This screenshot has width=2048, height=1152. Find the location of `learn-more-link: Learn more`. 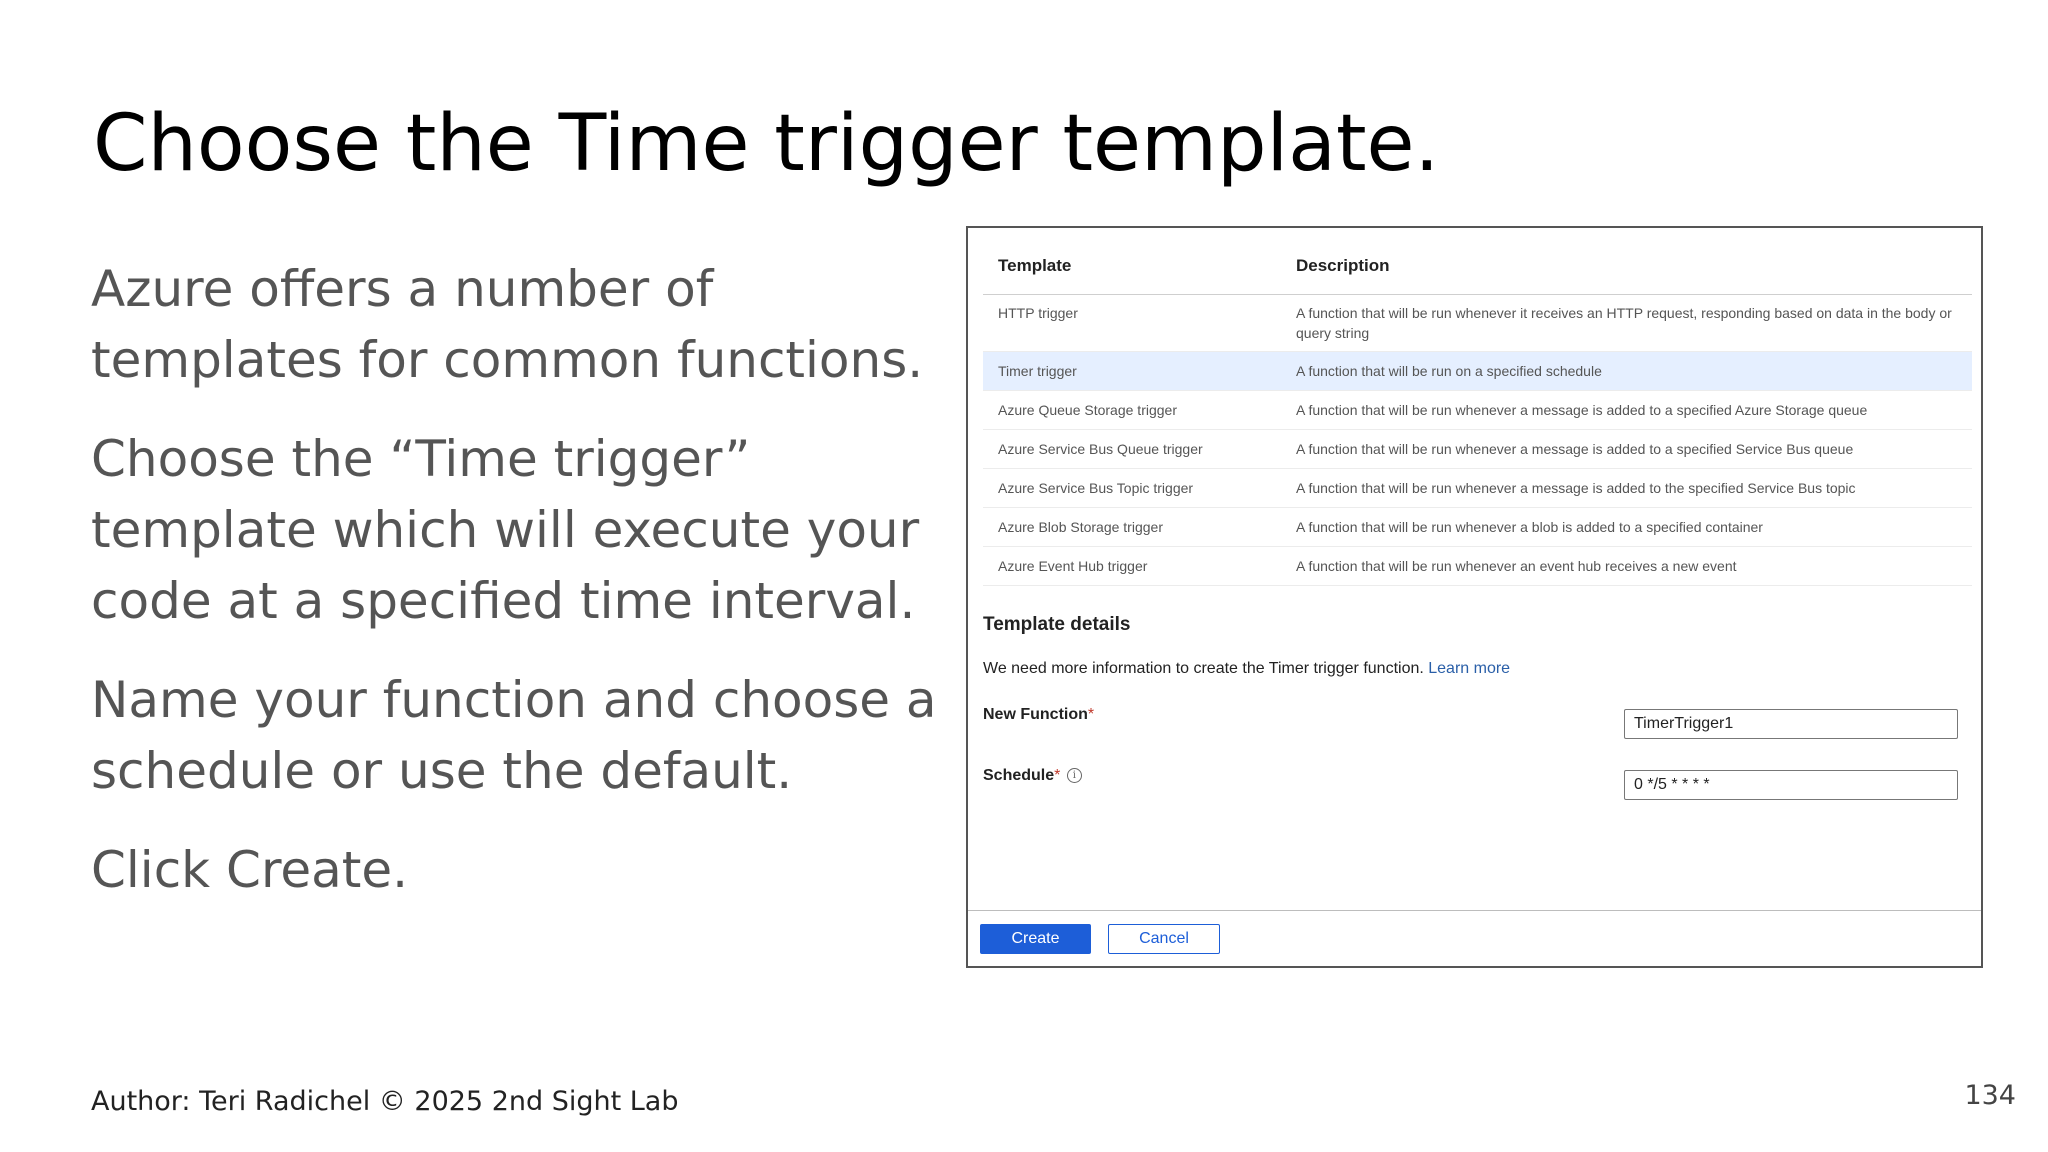

learn-more-link: Learn more is located at coordinates (1469, 668).